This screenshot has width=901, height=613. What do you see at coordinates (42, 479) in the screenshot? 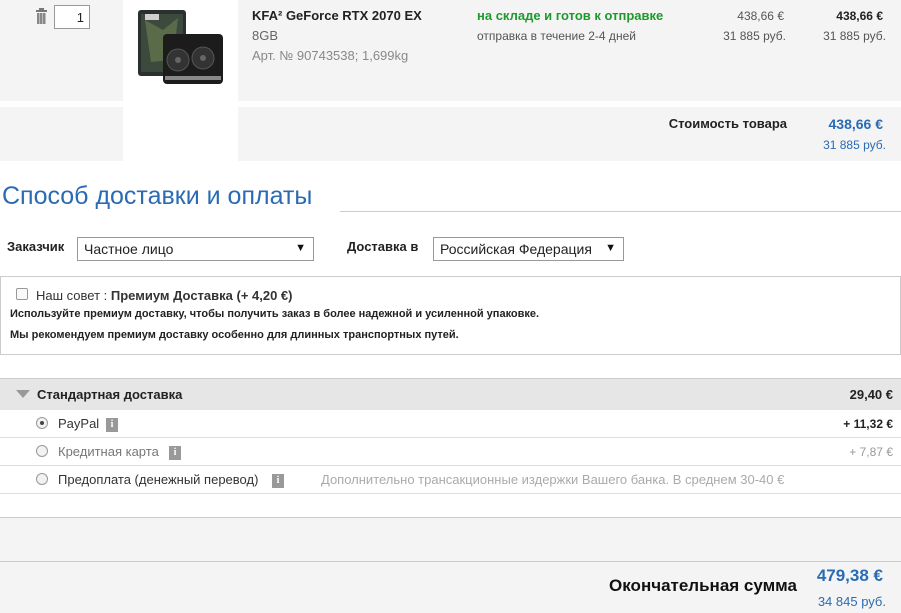
I see `payment-radio-prepayment` at bounding box center [42, 479].